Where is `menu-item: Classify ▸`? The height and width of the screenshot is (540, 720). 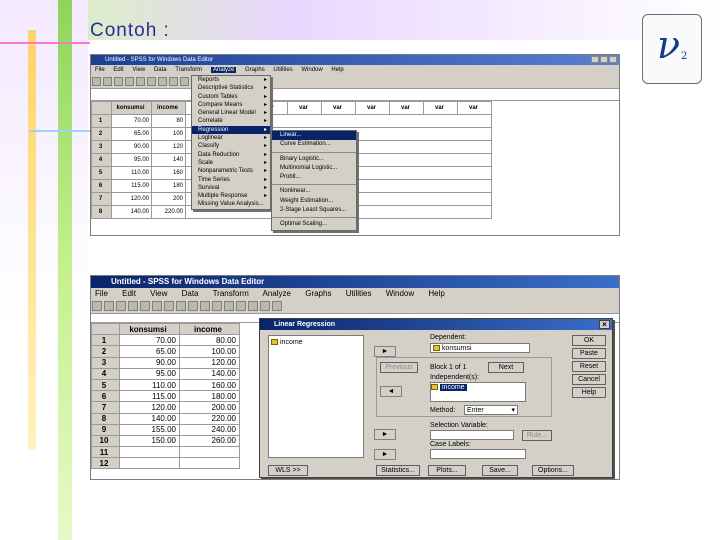
menu-item: Classify ▸ is located at coordinates (231, 146).